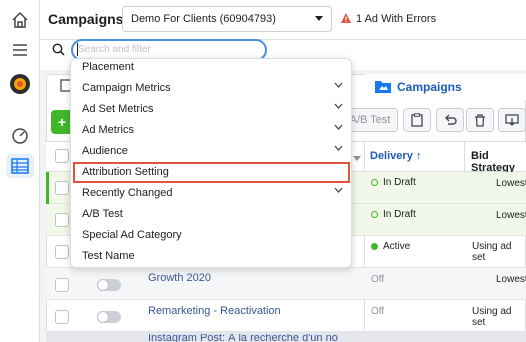 The width and height of the screenshot is (526, 342). What do you see at coordinates (62, 156) in the screenshot?
I see `select-all-checkbox` at bounding box center [62, 156].